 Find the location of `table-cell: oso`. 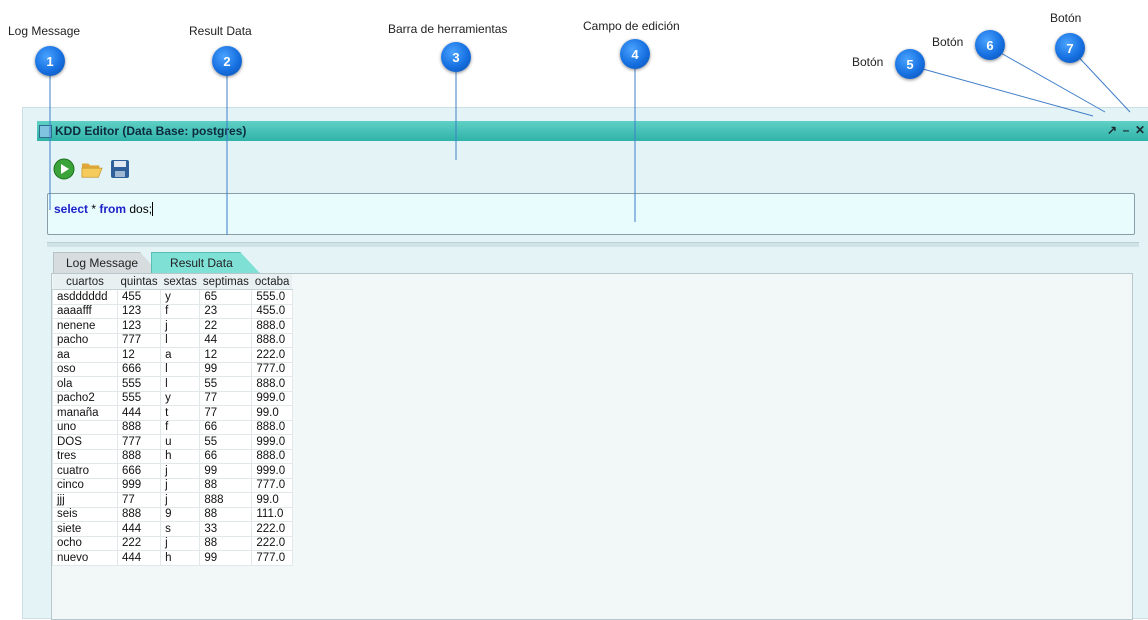

table-cell: oso is located at coordinates (85, 369).